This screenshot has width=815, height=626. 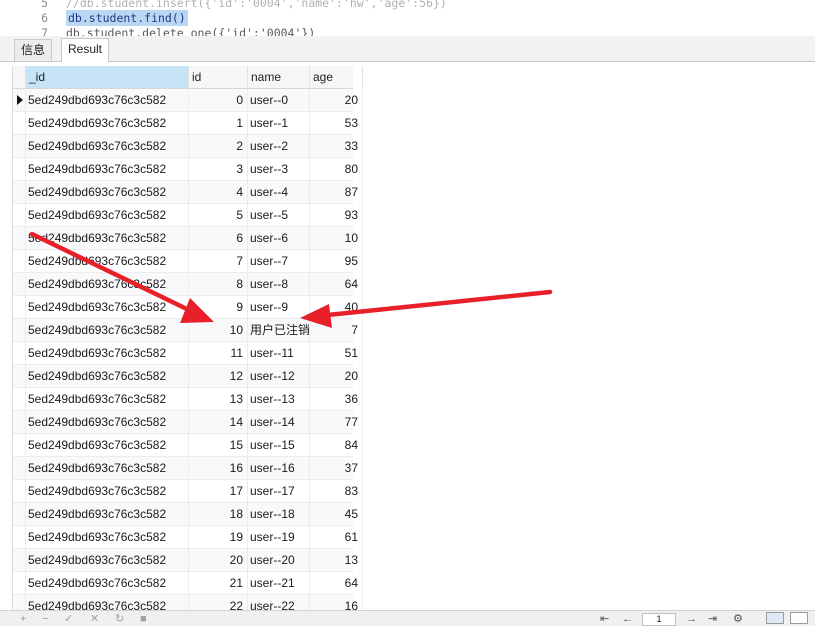 I want to click on cell-name: user--18, so click(x=279, y=514).